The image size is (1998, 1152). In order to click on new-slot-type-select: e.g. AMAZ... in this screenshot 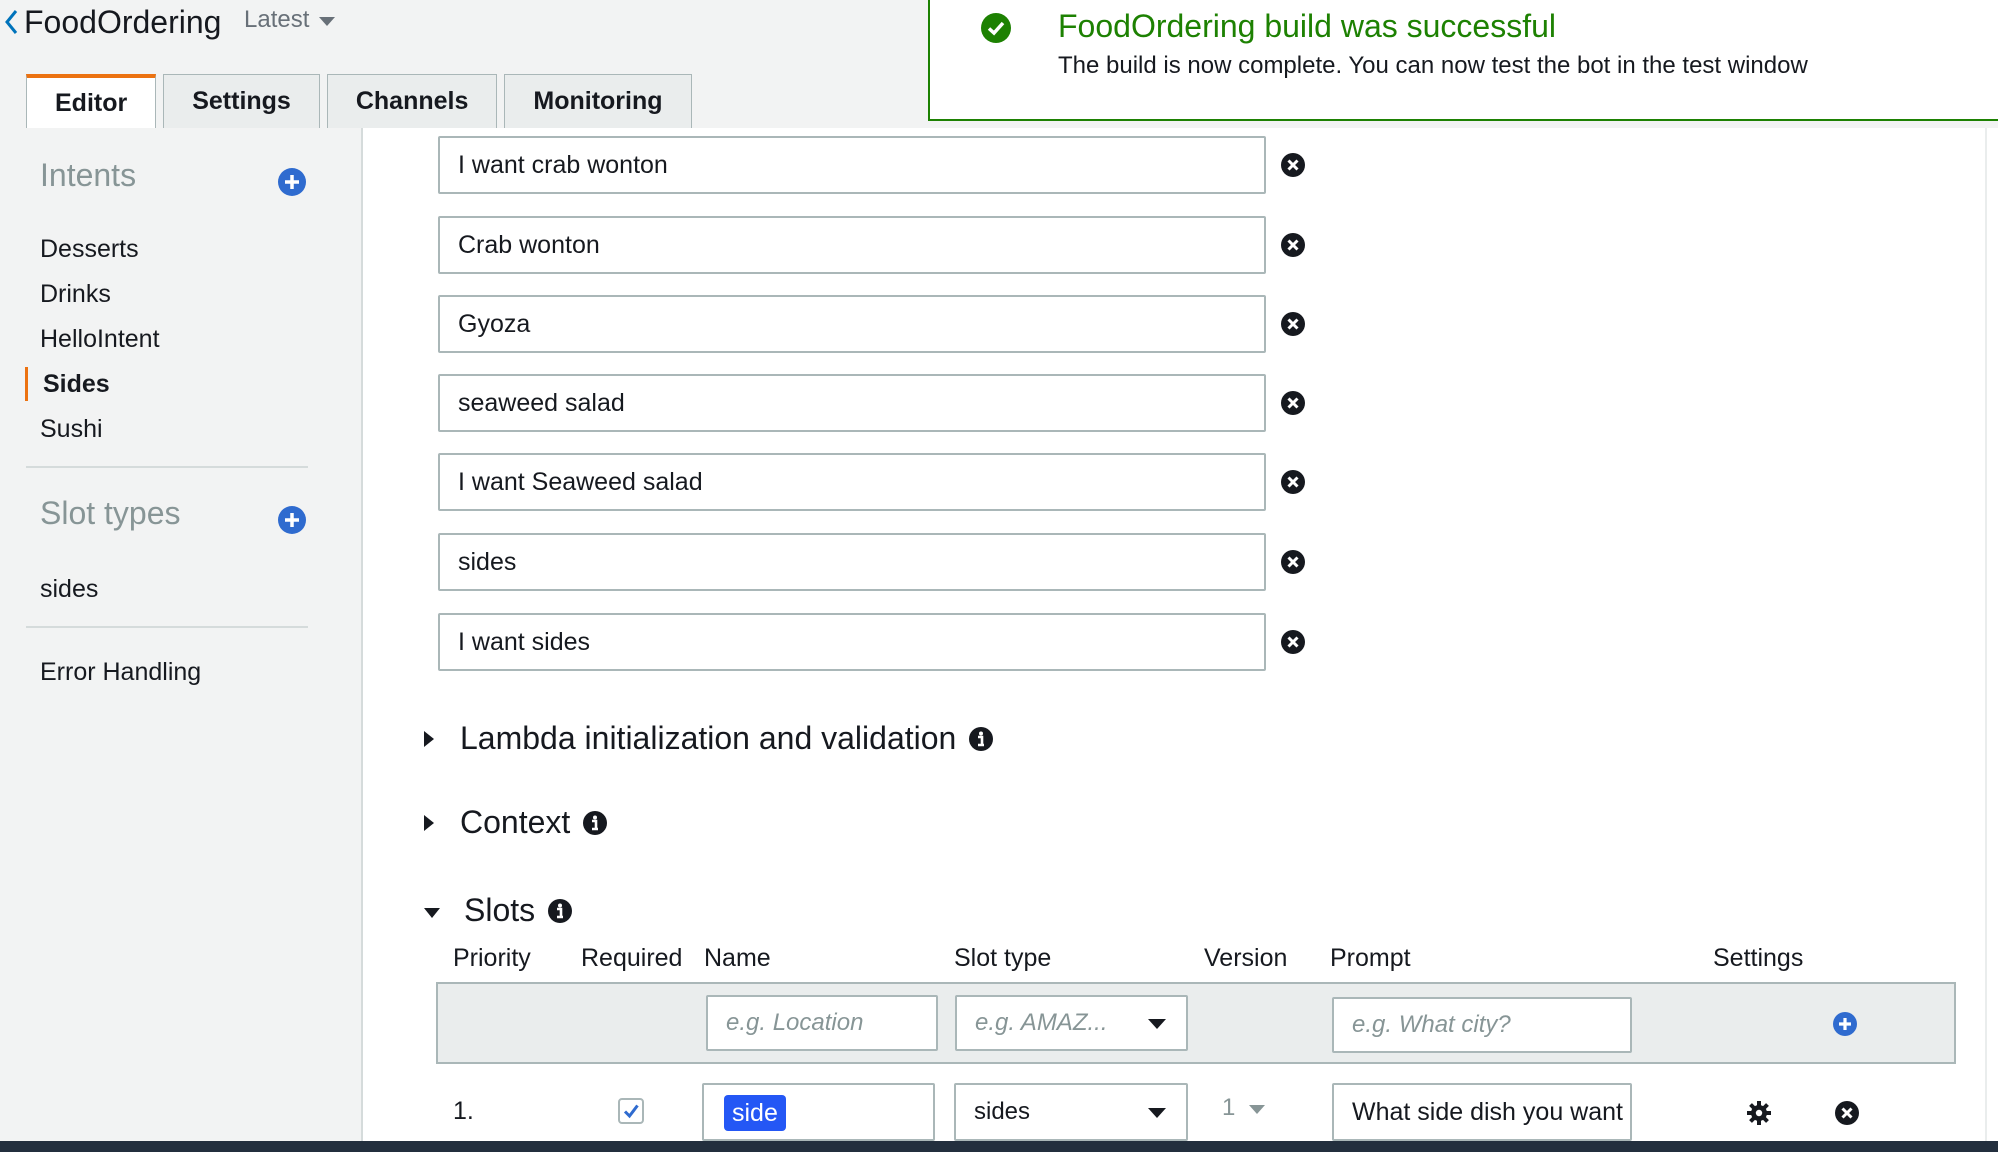, I will do `click(1071, 1023)`.